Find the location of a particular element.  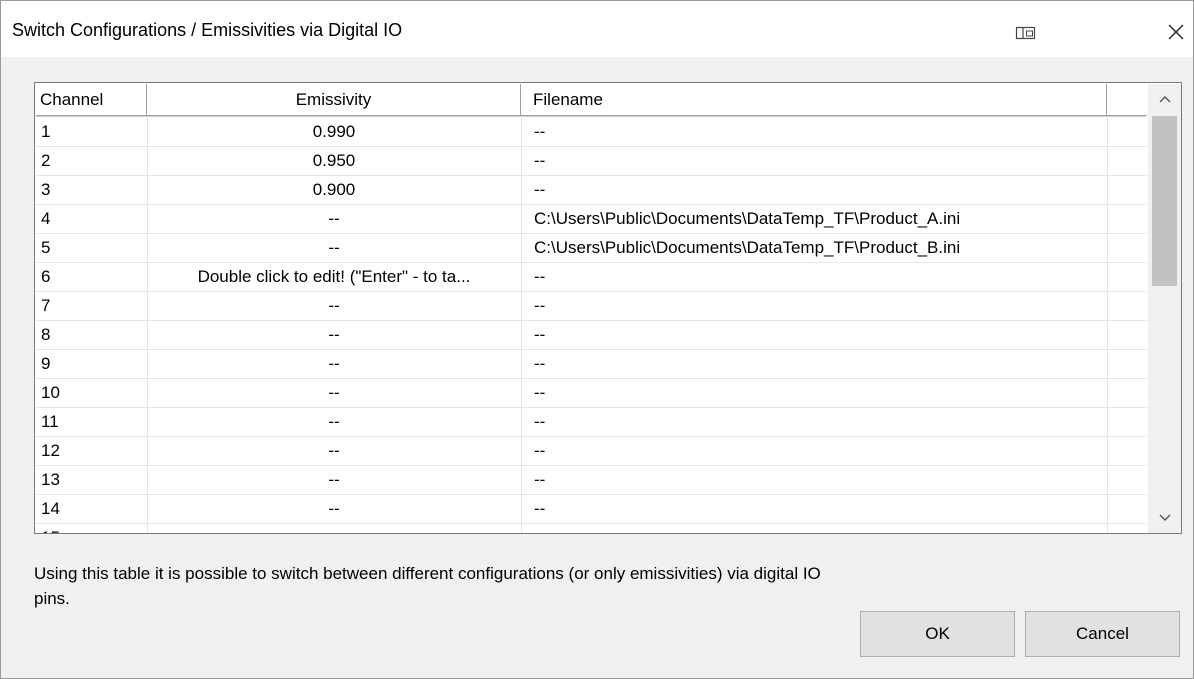

cell-channel: 4 is located at coordinates (46, 218).